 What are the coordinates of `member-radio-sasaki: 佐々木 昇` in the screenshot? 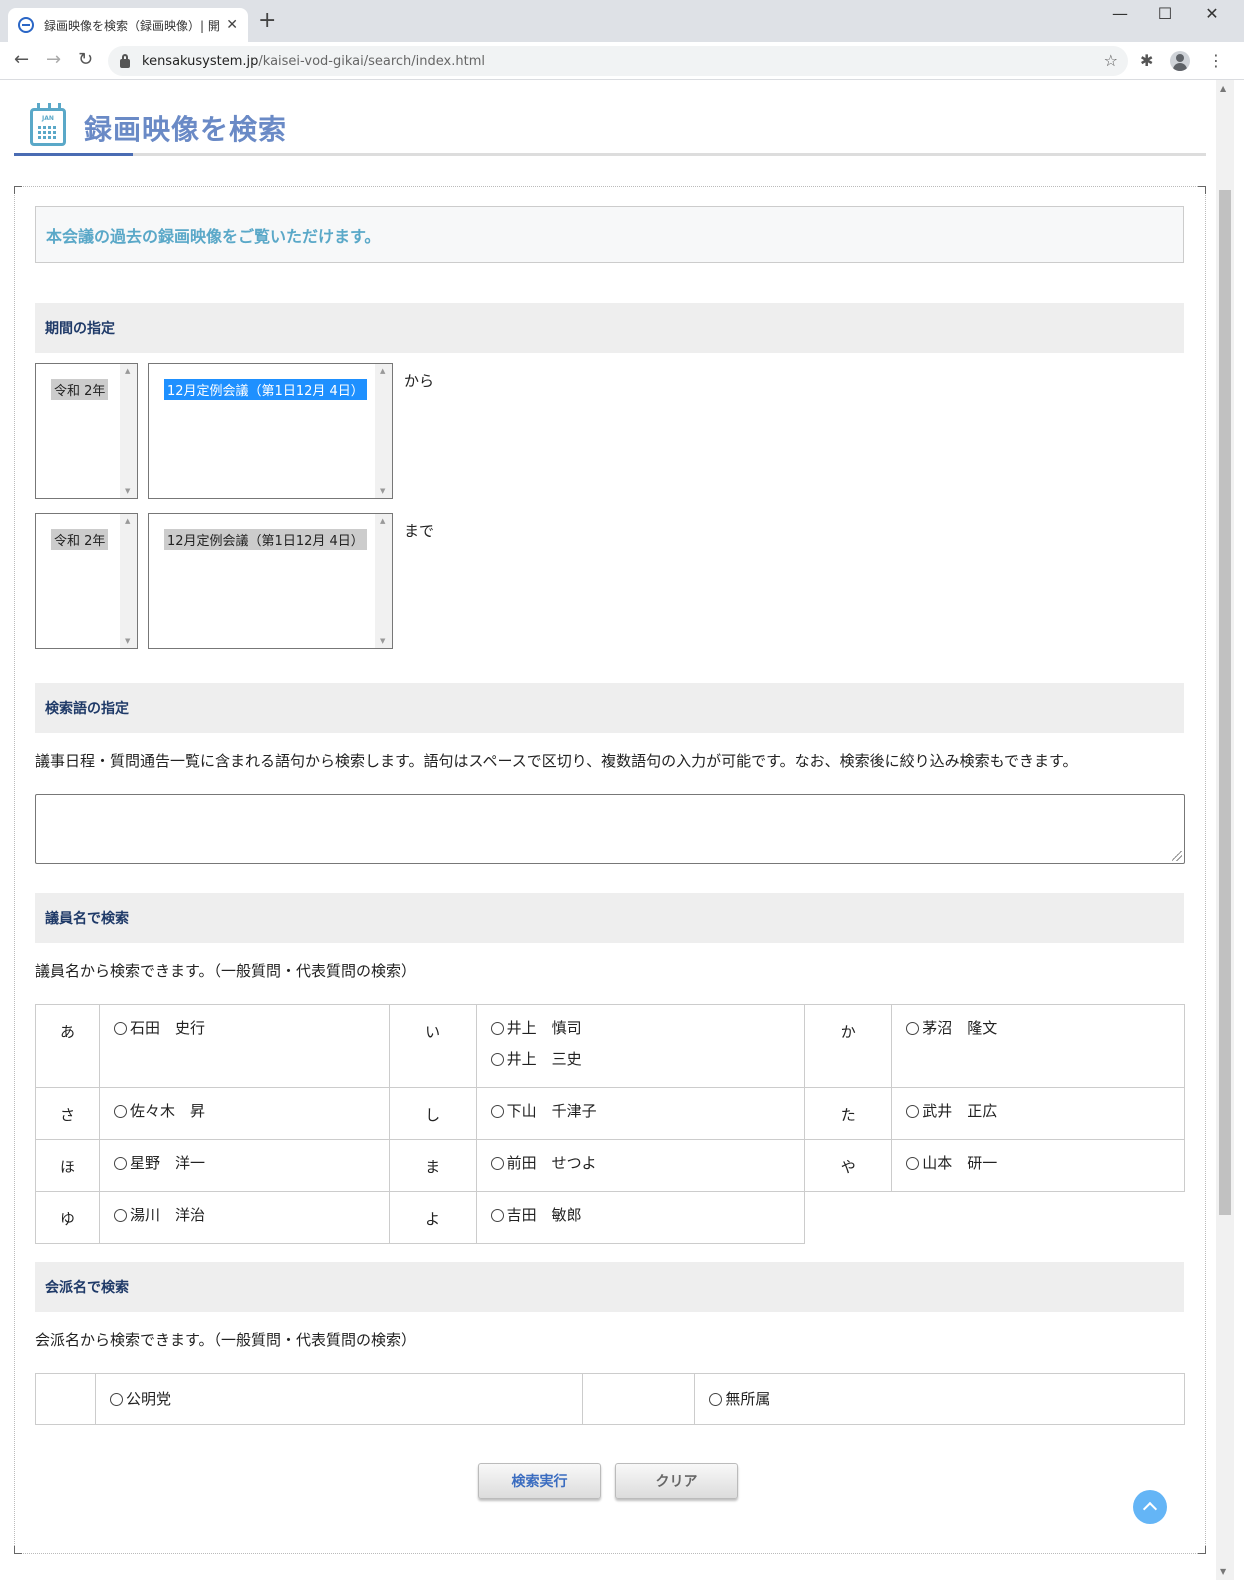 It's located at (251, 1111).